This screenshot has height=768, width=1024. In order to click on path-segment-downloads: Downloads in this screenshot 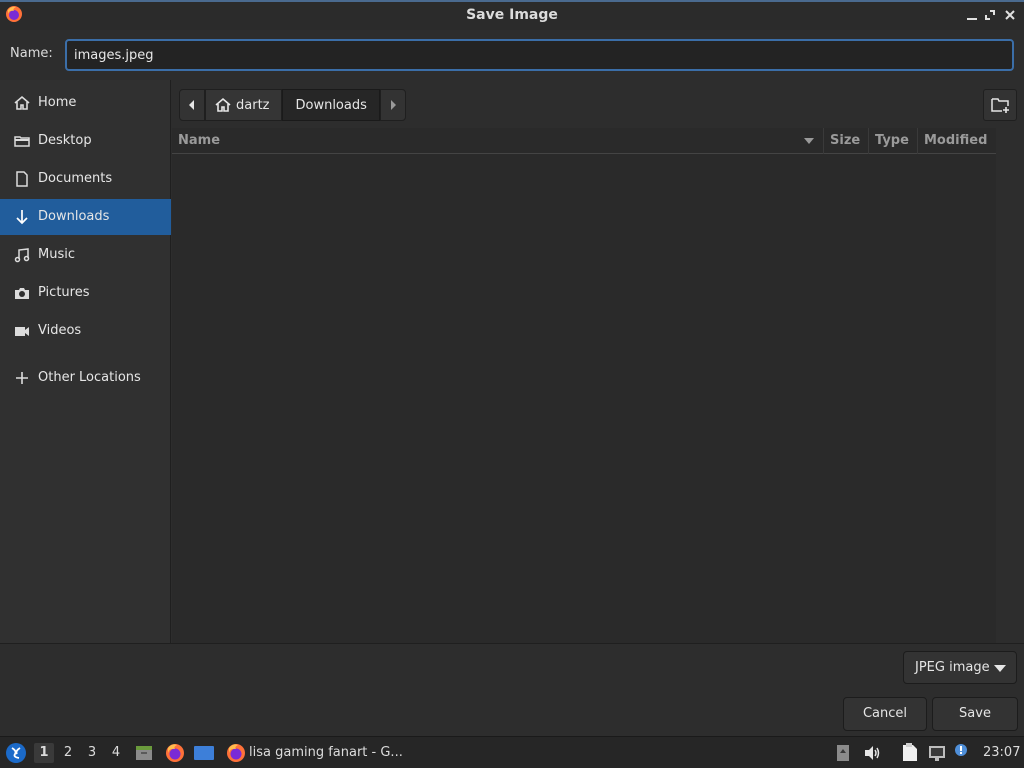, I will do `click(331, 105)`.